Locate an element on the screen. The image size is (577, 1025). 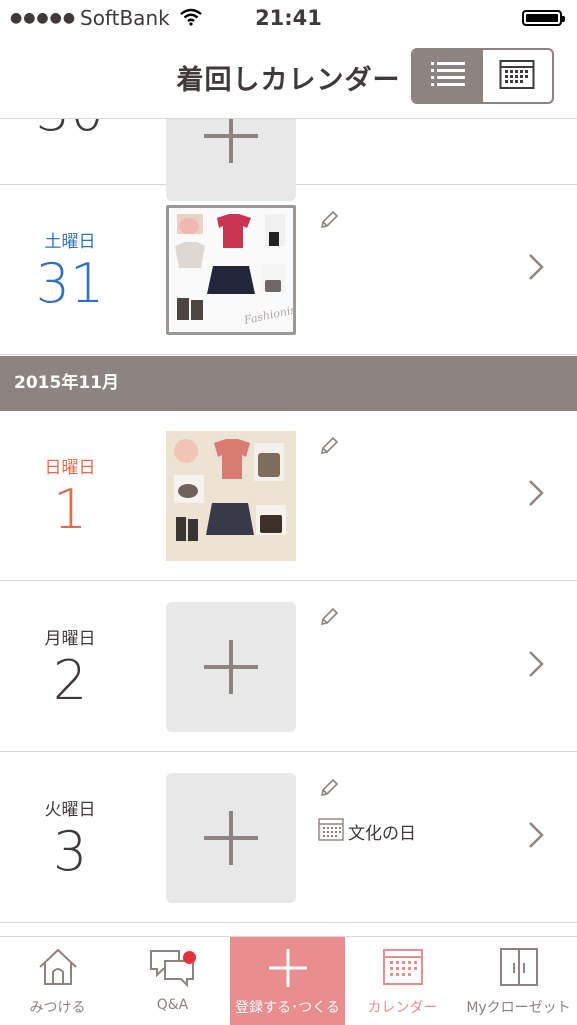
weekday-label: 土曜日 is located at coordinates (70, 242).